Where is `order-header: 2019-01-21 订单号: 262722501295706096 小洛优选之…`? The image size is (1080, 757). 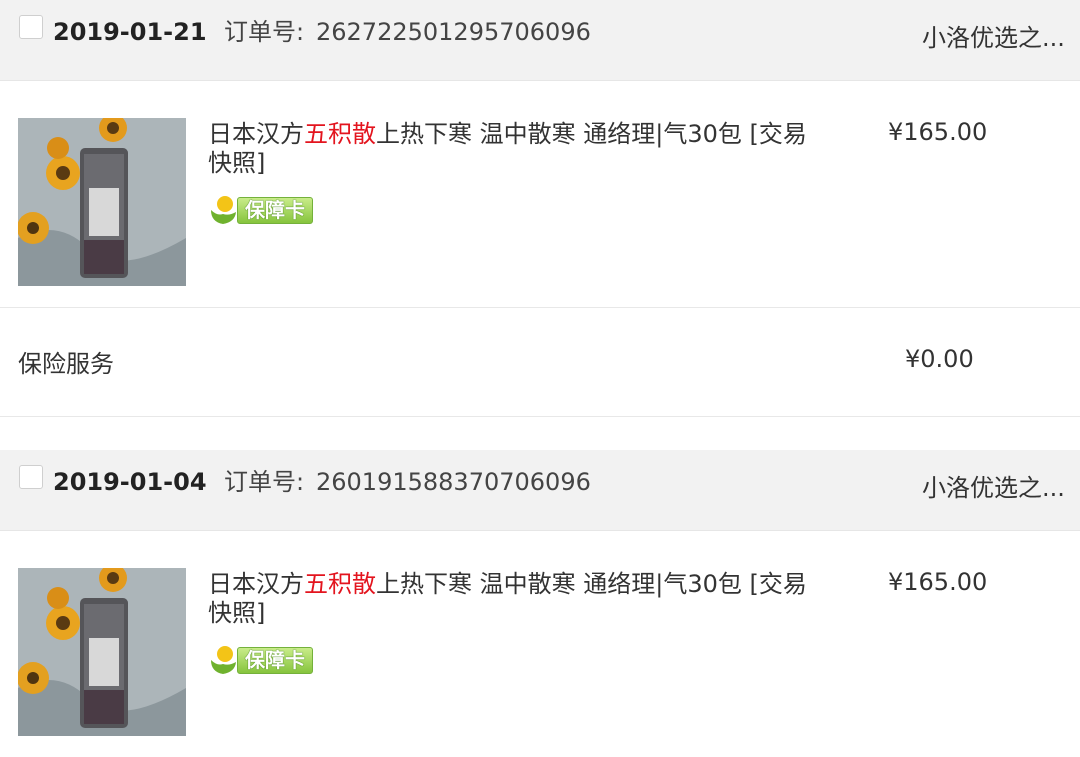
order-header: 2019-01-21 订单号: 262722501295706096 小洛优选之… is located at coordinates (540, 40).